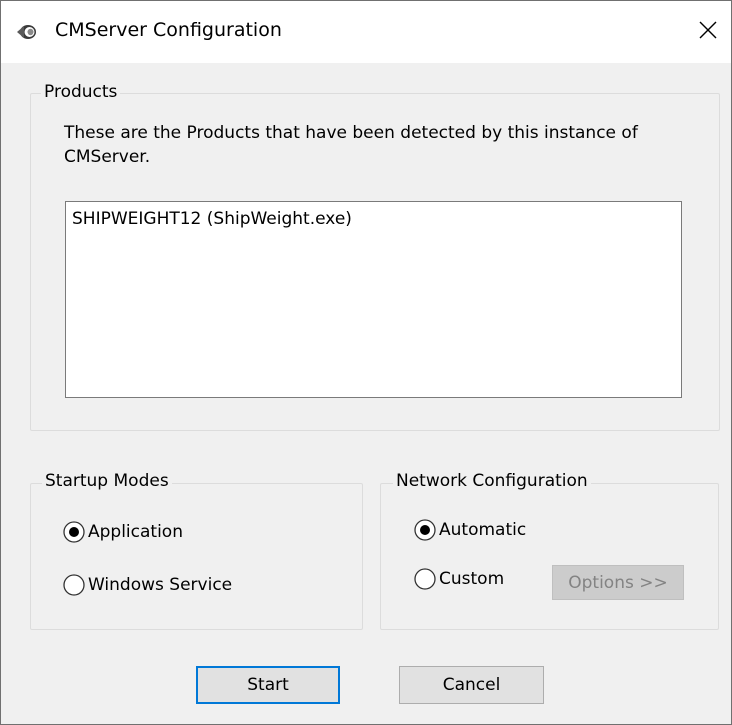 The height and width of the screenshot is (725, 732). I want to click on radio-automatic: Automatic, so click(470, 530).